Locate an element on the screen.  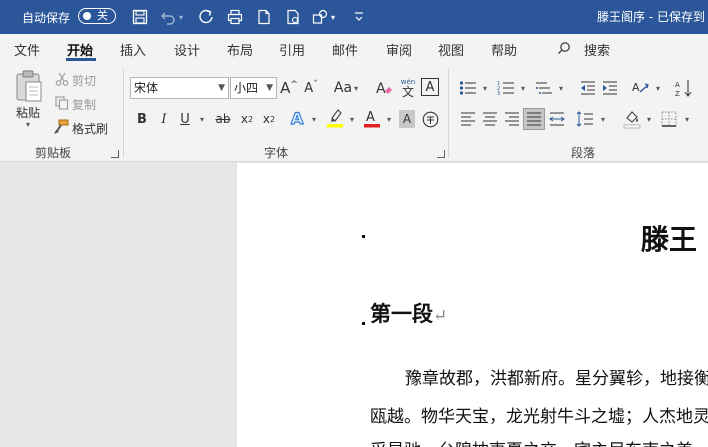
tab-review: 审阅 is located at coordinates (399, 49).